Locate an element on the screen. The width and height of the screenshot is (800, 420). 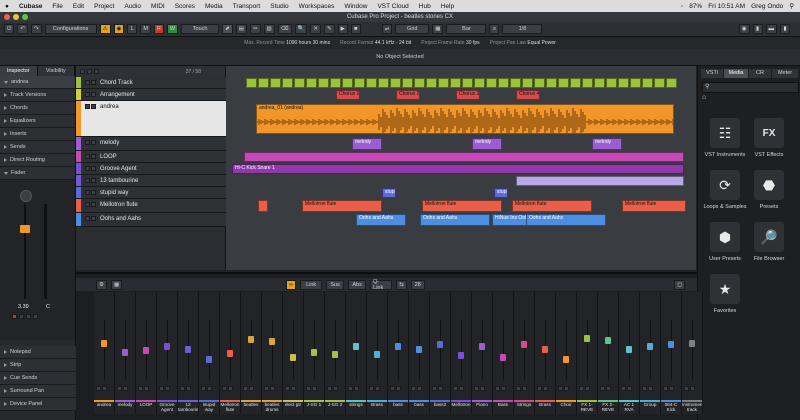
channel-strip: Mellotron flute is located at coordinates (230, 353).